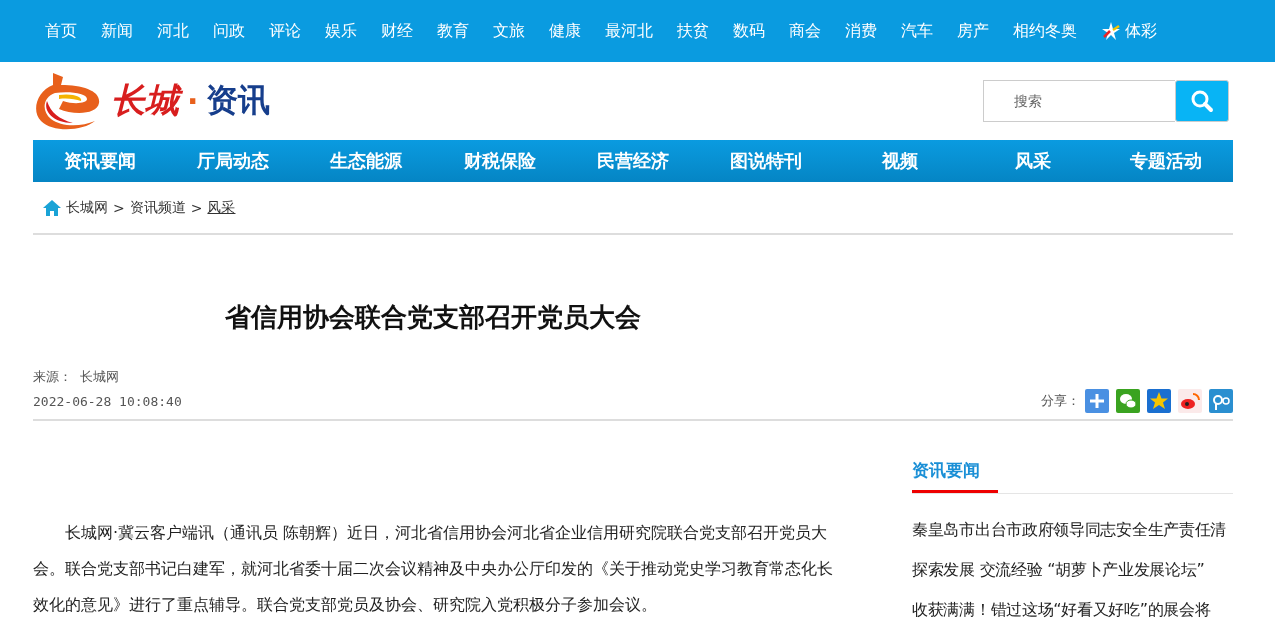 Image resolution: width=1275 pixels, height=630 pixels. I want to click on nav-link: 扶贫, so click(693, 31).